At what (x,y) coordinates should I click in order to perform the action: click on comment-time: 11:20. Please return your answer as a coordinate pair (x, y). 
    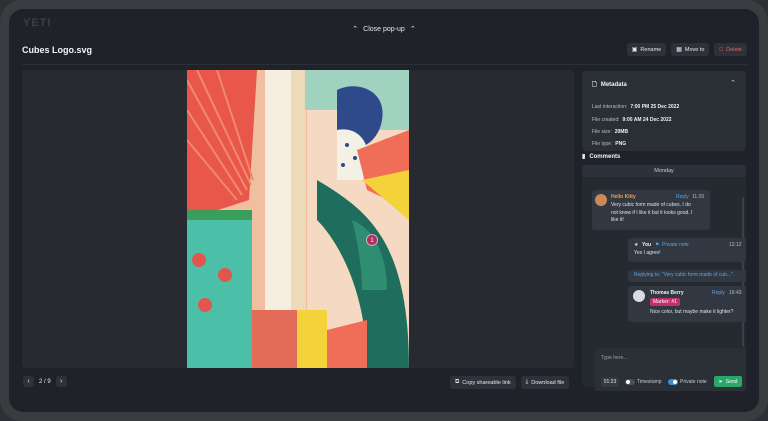
    Looking at the image, I should click on (698, 197).